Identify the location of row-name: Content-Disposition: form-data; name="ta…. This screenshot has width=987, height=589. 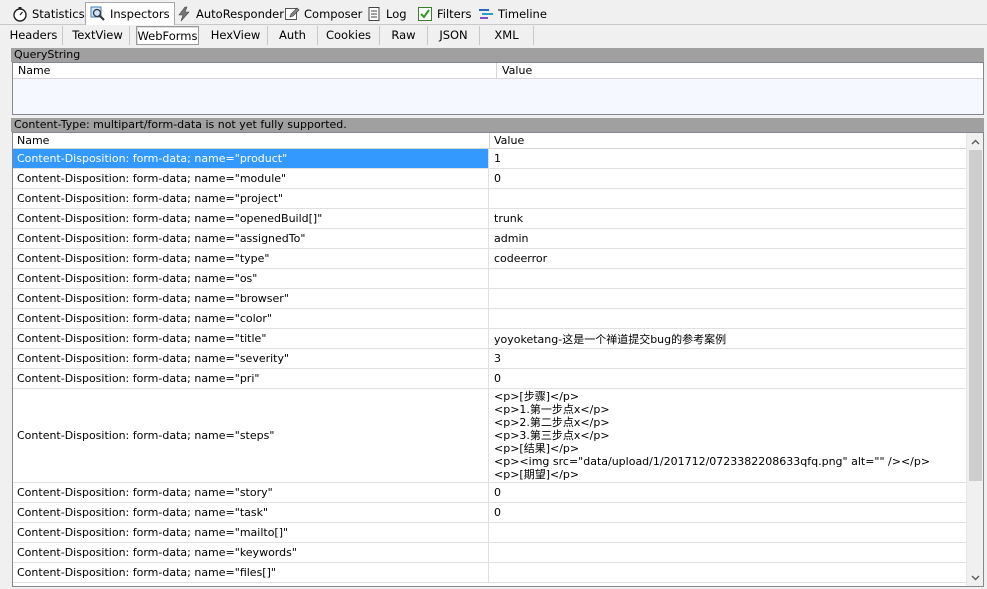
(251, 512).